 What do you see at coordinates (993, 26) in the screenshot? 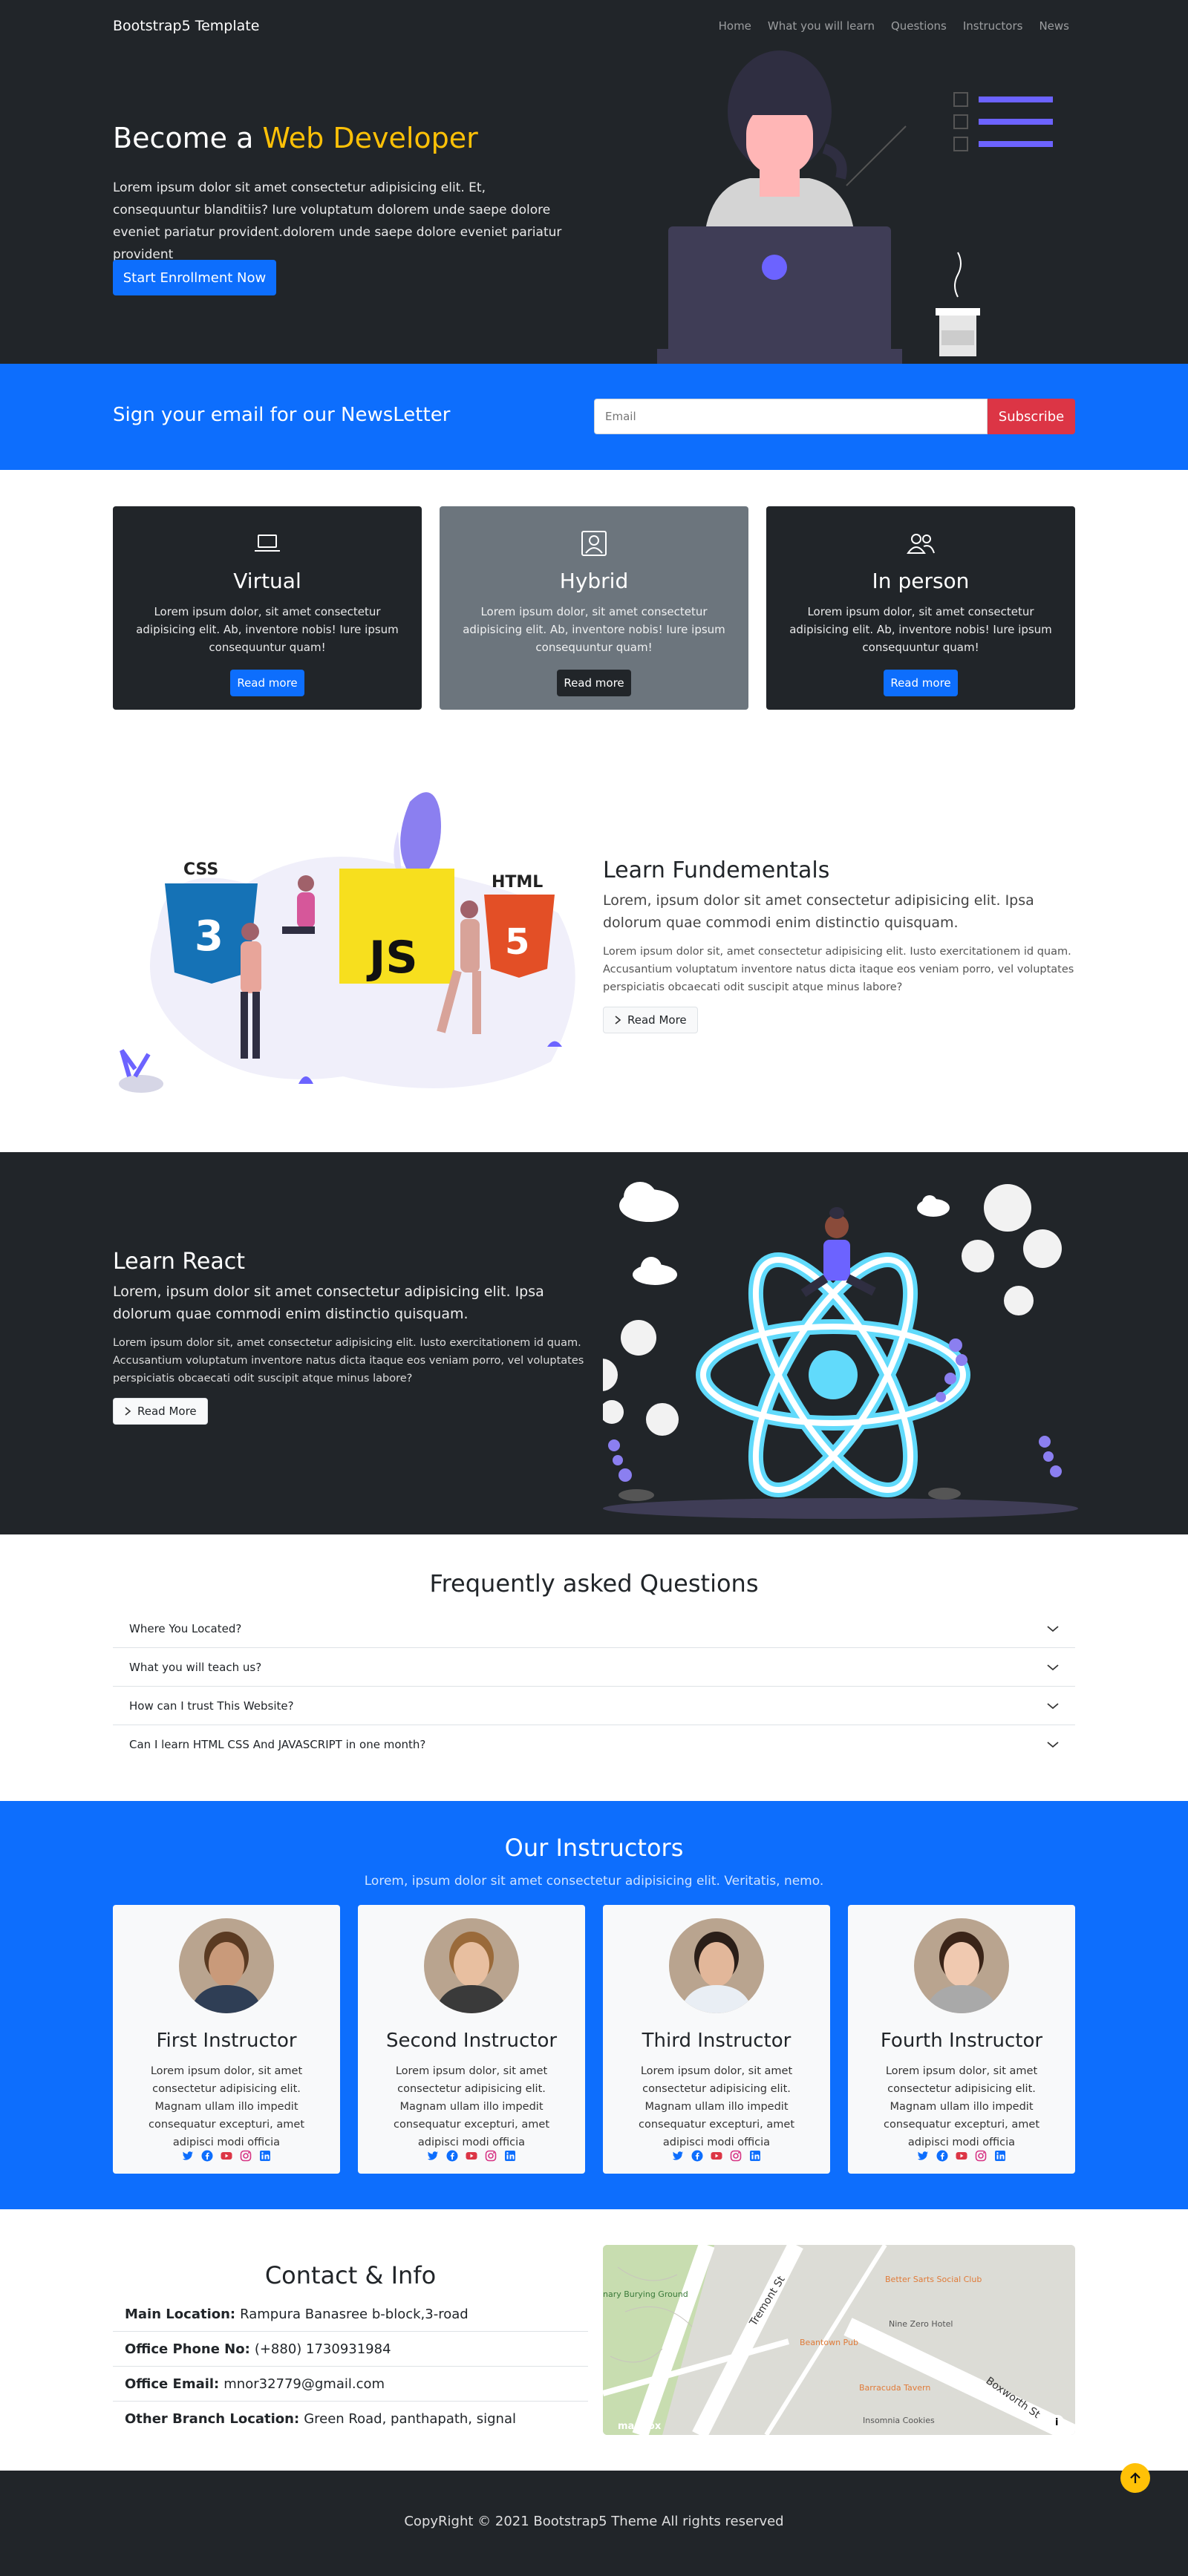
I see `nav-instructors: Instructors` at bounding box center [993, 26].